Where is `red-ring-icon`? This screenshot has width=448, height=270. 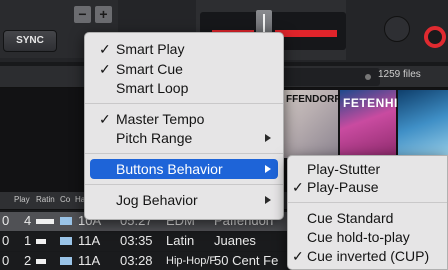
red-ring-icon is located at coordinates (435, 37).